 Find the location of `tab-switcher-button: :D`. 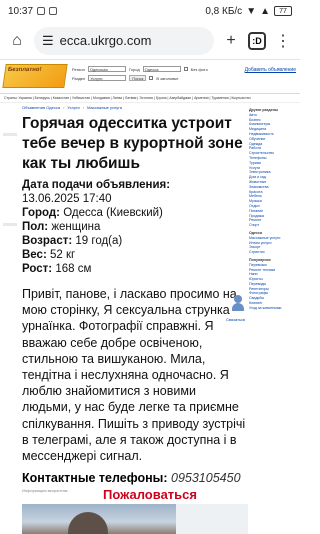

tab-switcher-button: :D is located at coordinates (257, 40).